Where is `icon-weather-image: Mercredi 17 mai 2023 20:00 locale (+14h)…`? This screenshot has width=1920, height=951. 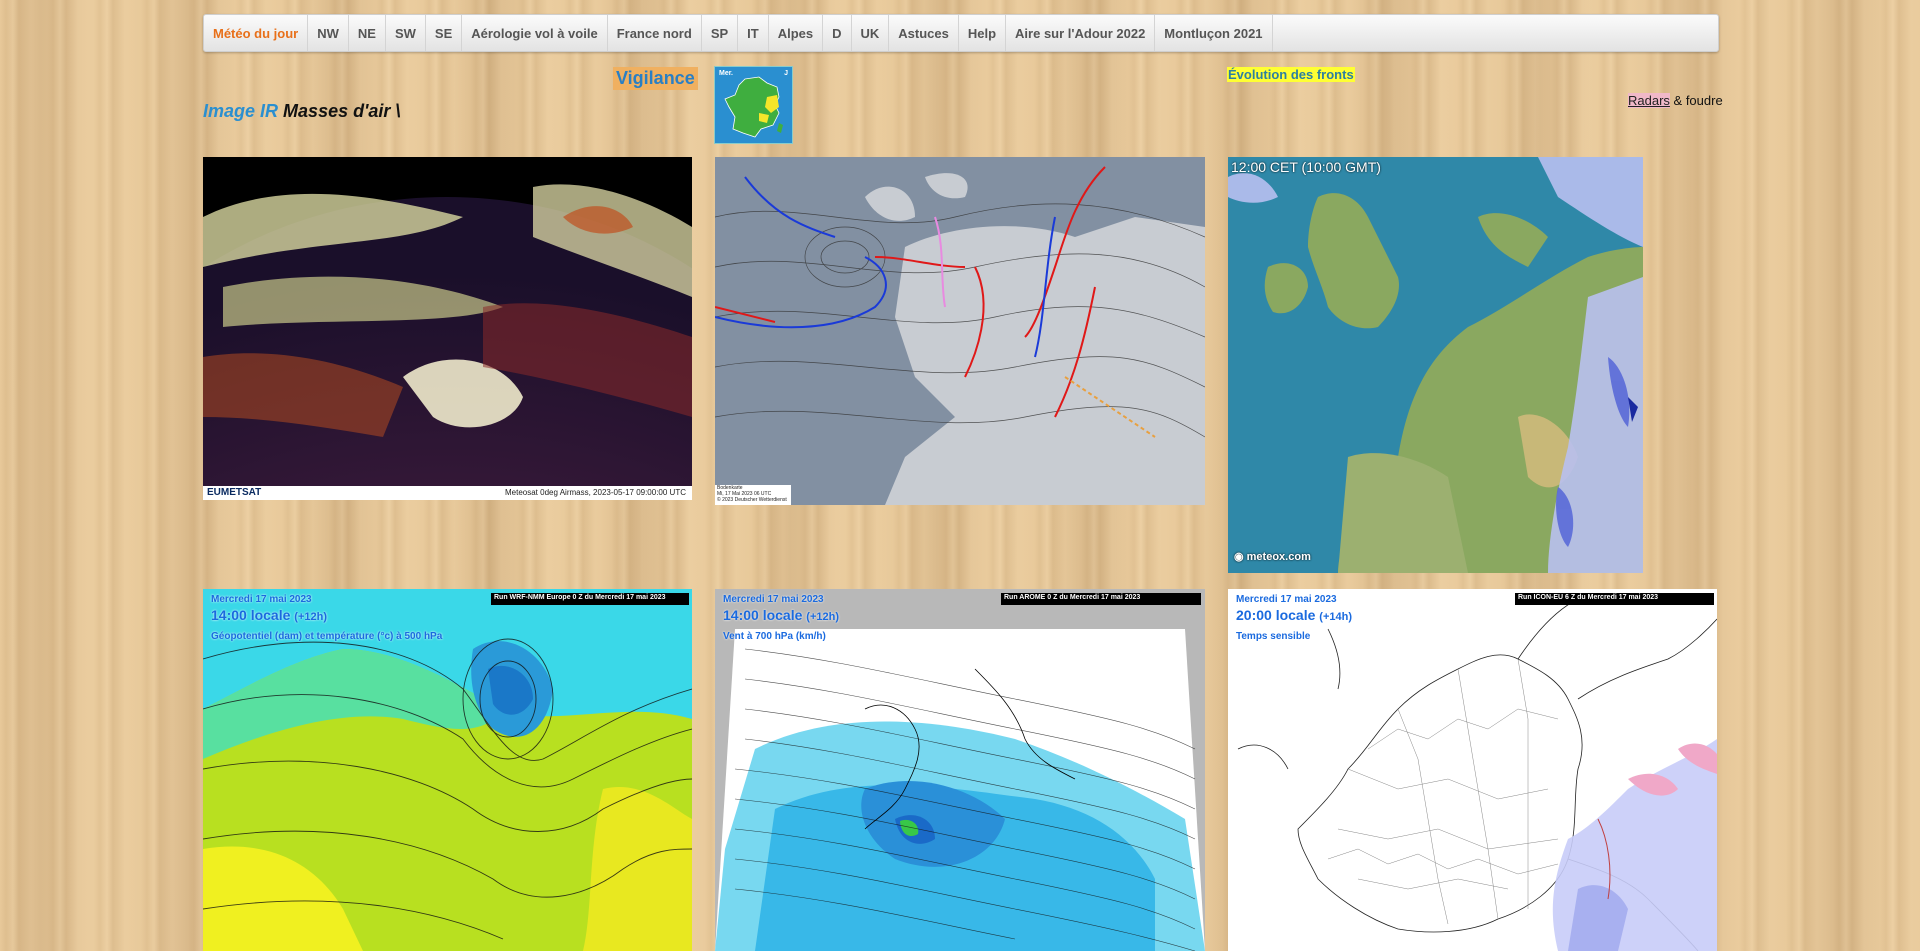
icon-weather-image: Mercredi 17 mai 2023 20:00 locale (+14h)… is located at coordinates (1472, 770).